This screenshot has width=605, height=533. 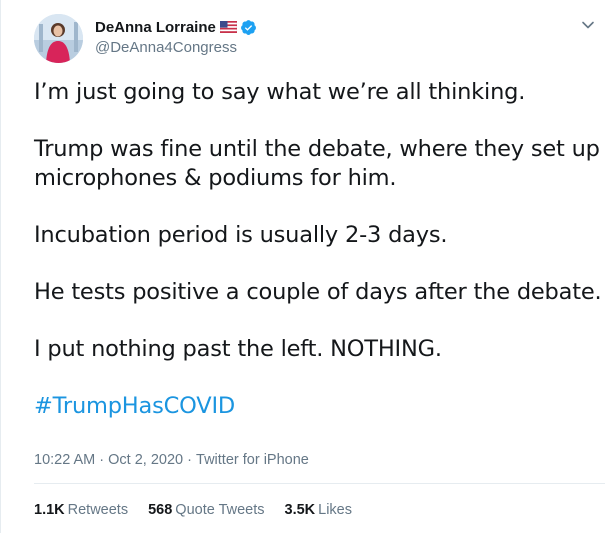 What do you see at coordinates (220, 510) in the screenshot?
I see `quotes-label: Quote Tweets` at bounding box center [220, 510].